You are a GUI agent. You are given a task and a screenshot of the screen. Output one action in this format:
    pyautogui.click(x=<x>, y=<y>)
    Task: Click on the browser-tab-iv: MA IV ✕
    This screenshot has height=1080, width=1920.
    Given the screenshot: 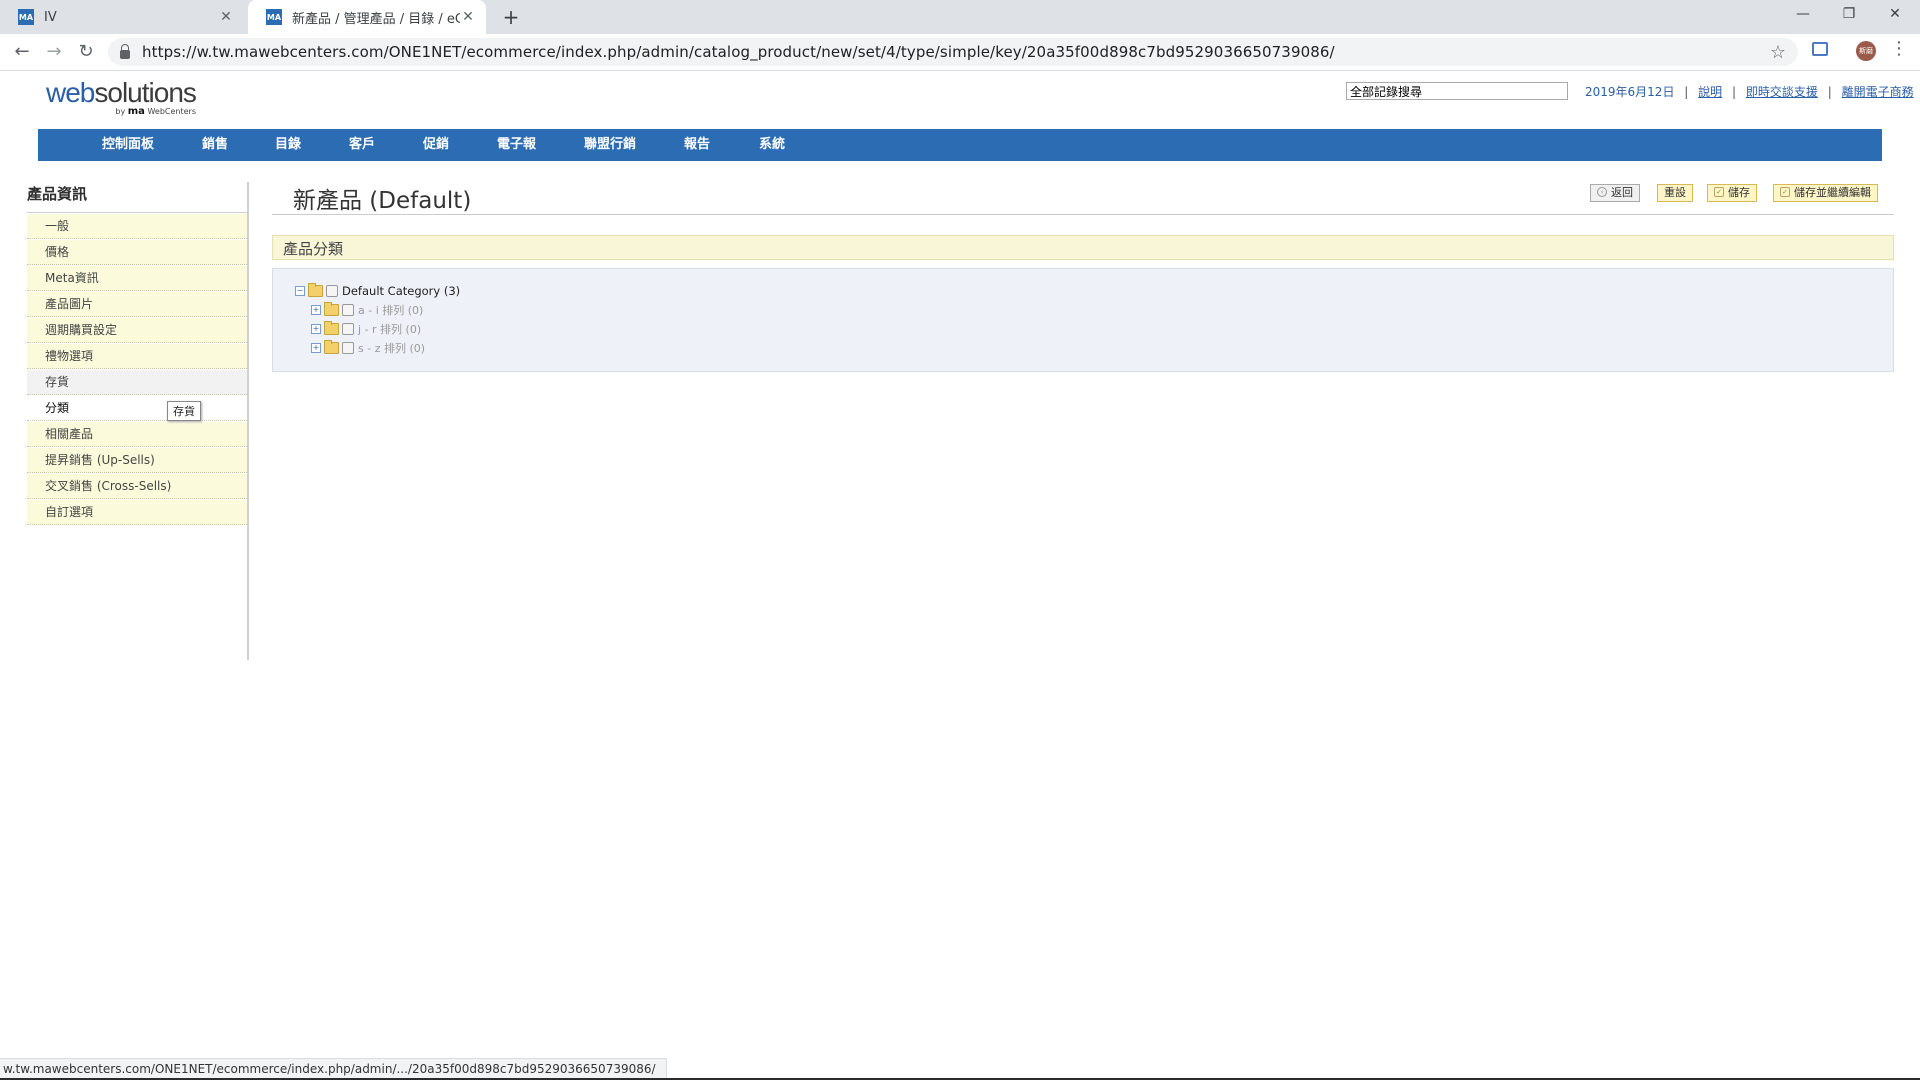 What is the action you would take?
    pyautogui.click(x=122, y=17)
    